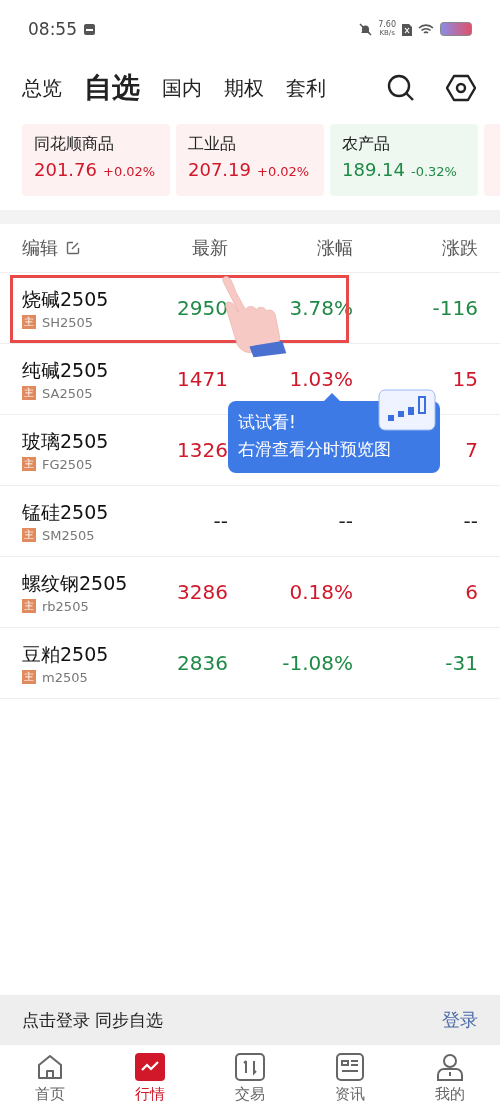 The image size is (500, 1115). I want to click on change-percent: --, so click(345, 521).